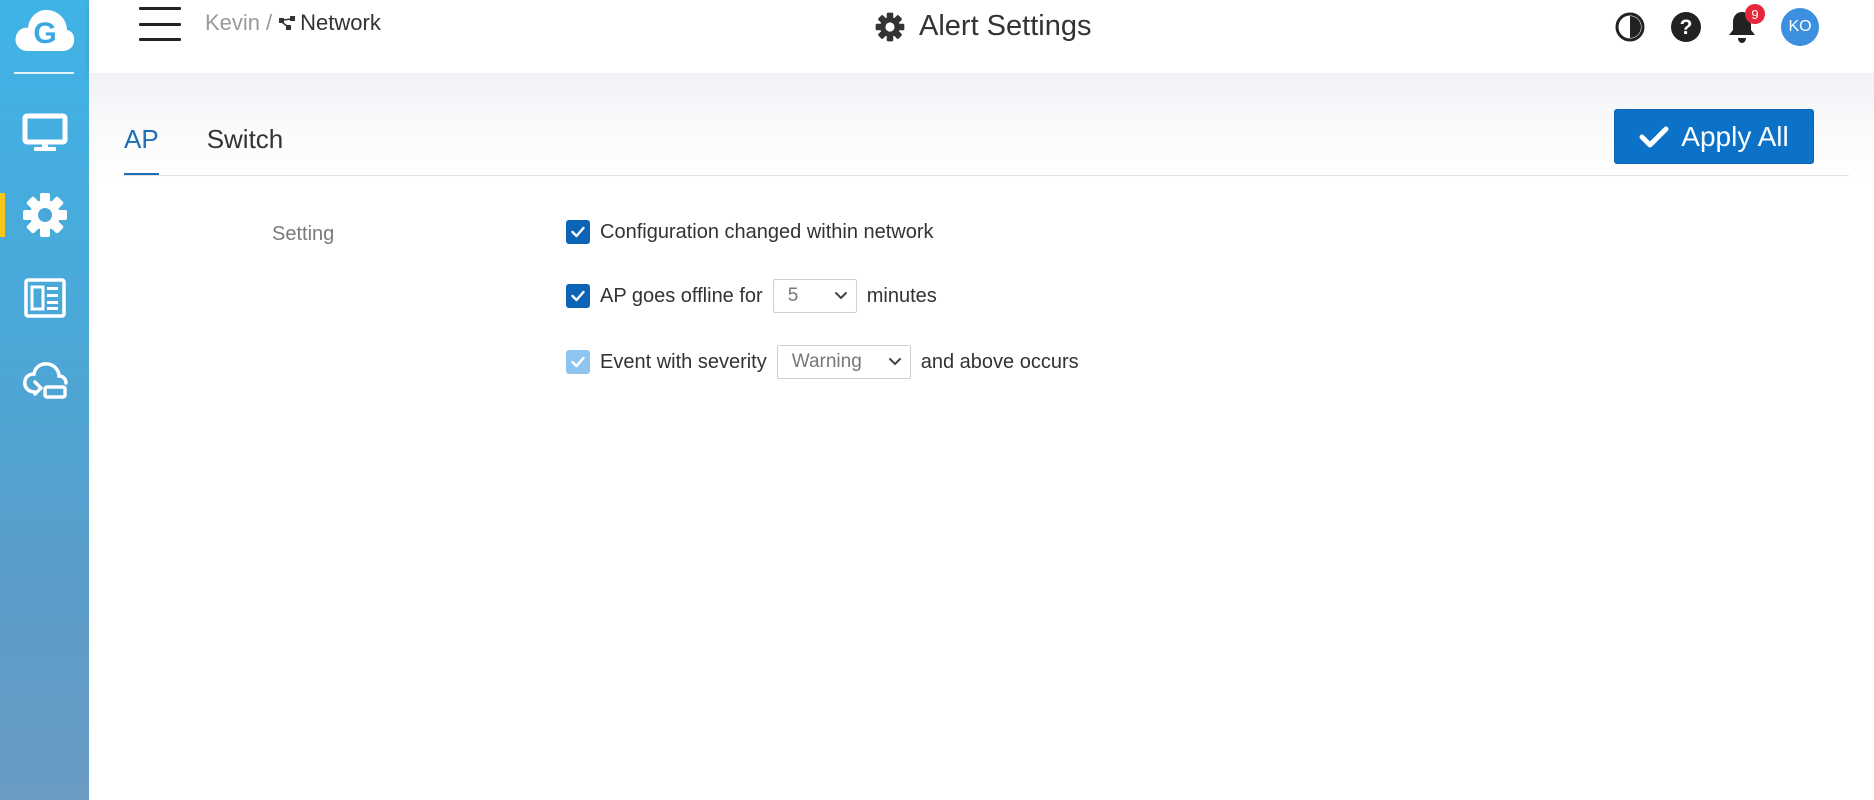 Image resolution: width=1874 pixels, height=800 pixels. I want to click on sidebar: G, so click(44, 400).